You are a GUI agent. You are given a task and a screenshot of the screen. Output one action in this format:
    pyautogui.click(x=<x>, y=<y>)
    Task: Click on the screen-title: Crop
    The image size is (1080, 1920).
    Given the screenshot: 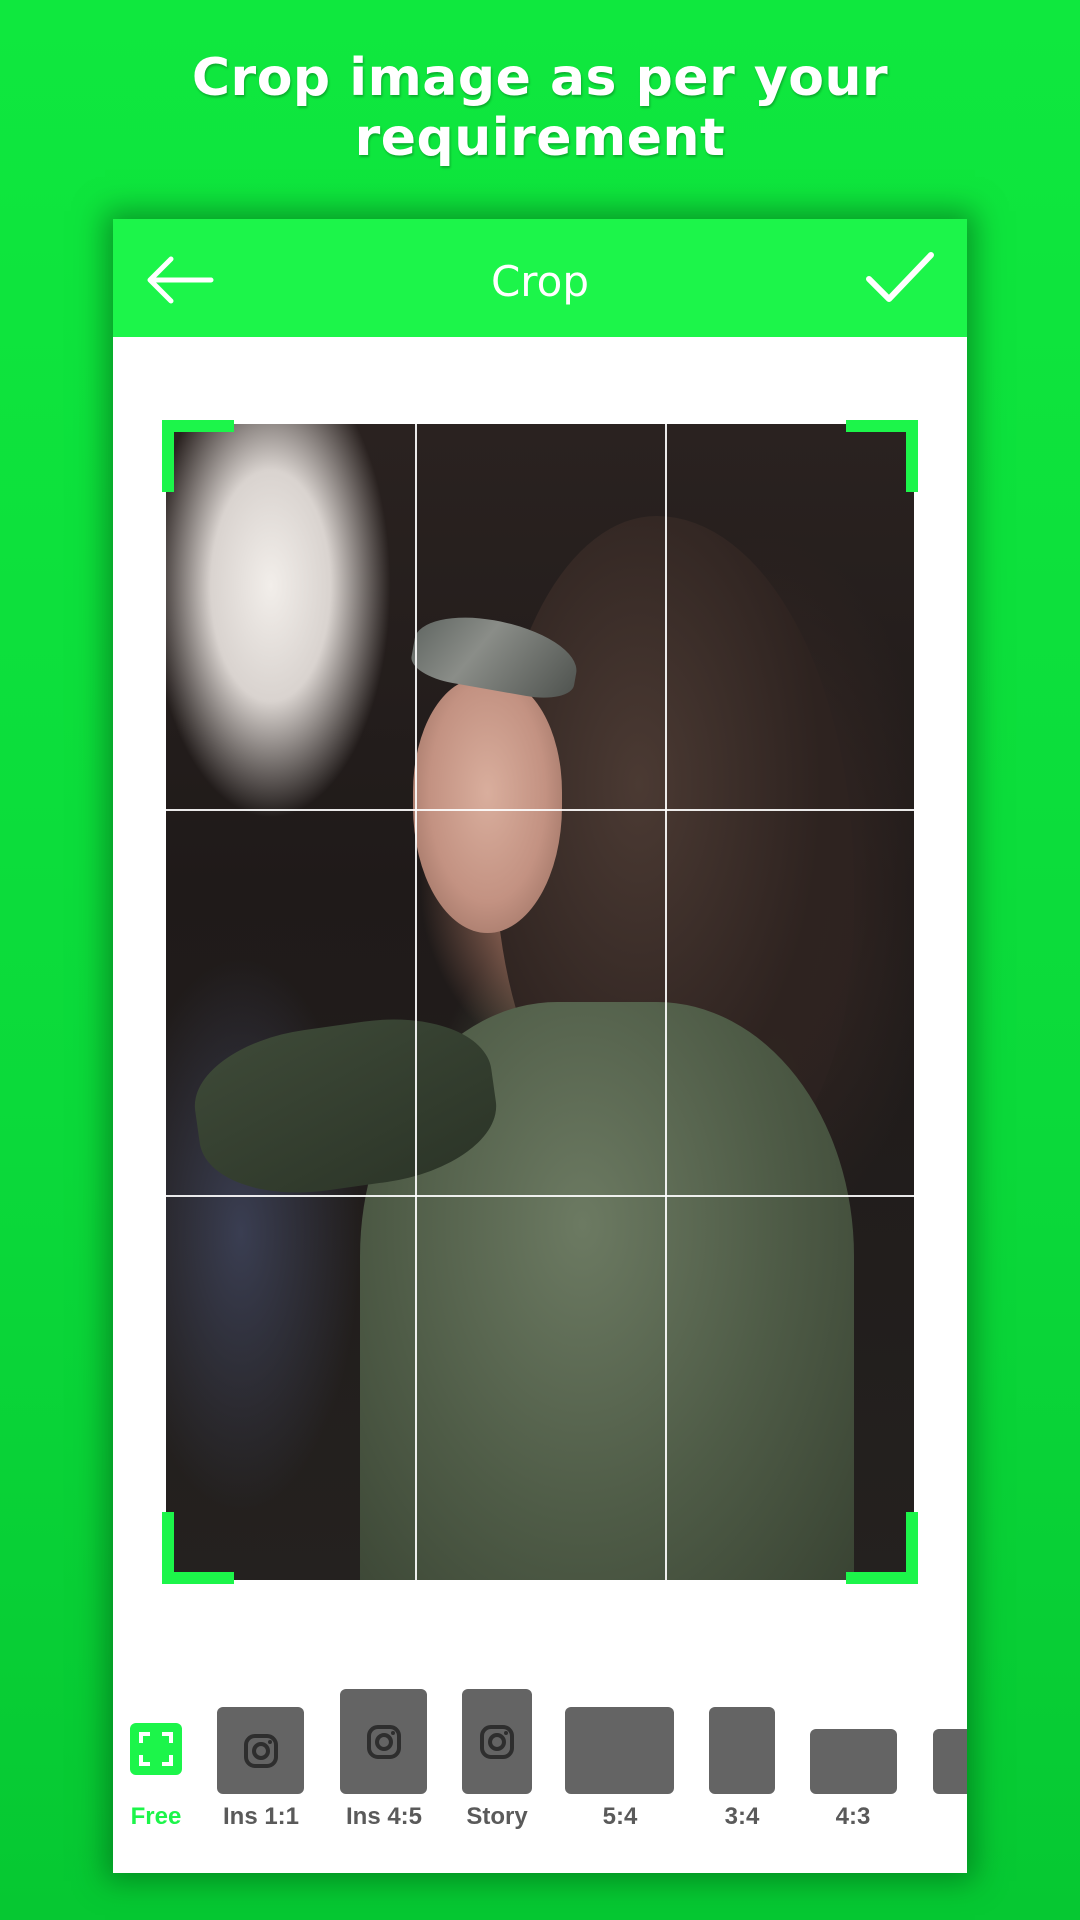 What is the action you would take?
    pyautogui.click(x=540, y=281)
    